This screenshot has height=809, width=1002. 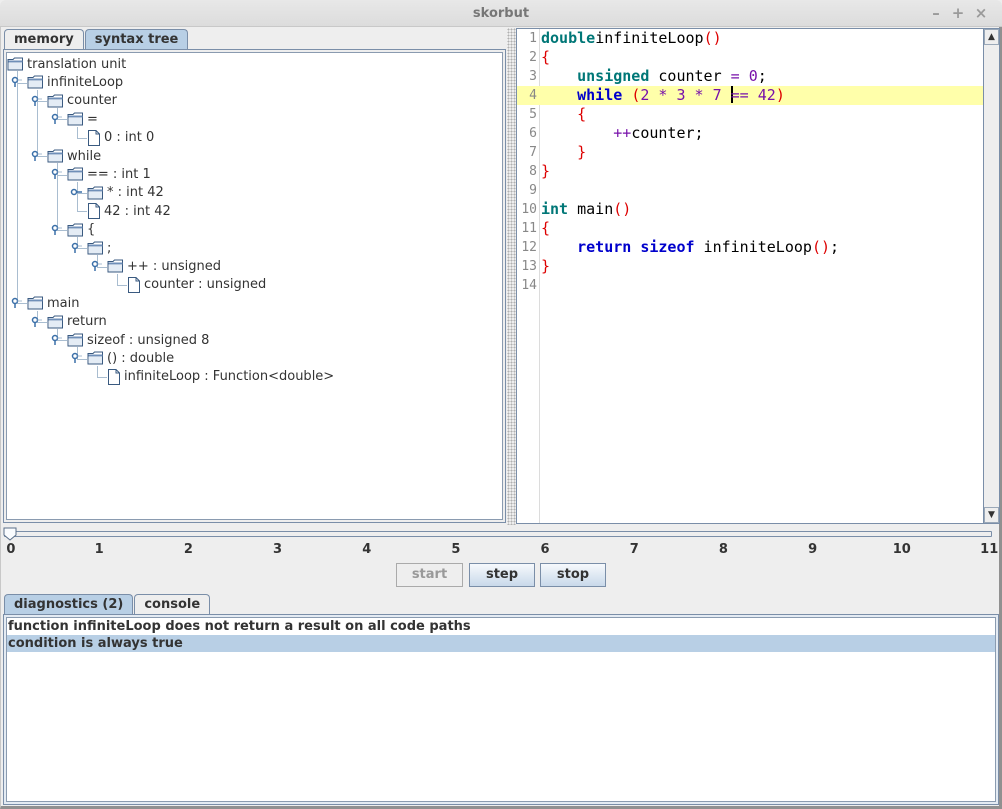 I want to click on minimize-button: –, so click(x=936, y=13).